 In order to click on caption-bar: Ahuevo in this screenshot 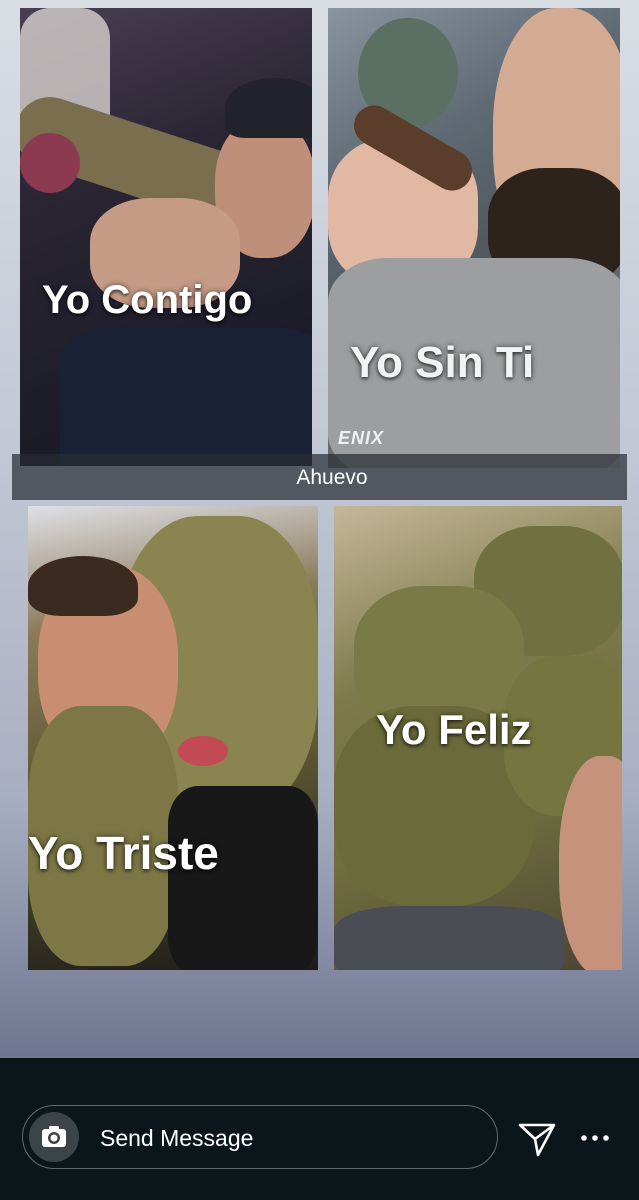, I will do `click(319, 477)`.